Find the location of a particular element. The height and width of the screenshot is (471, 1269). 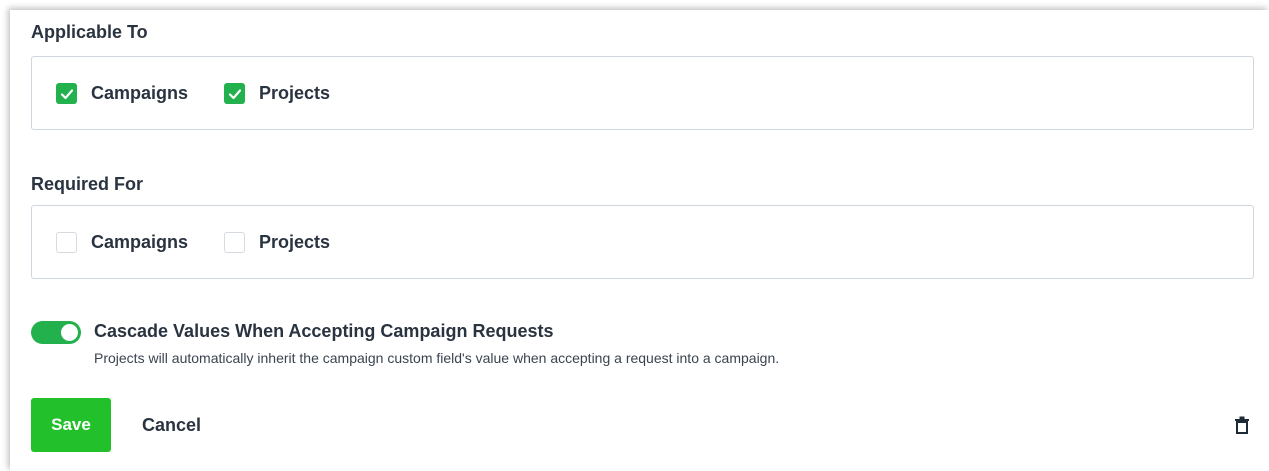

required-projects-label: Projects is located at coordinates (295, 242).